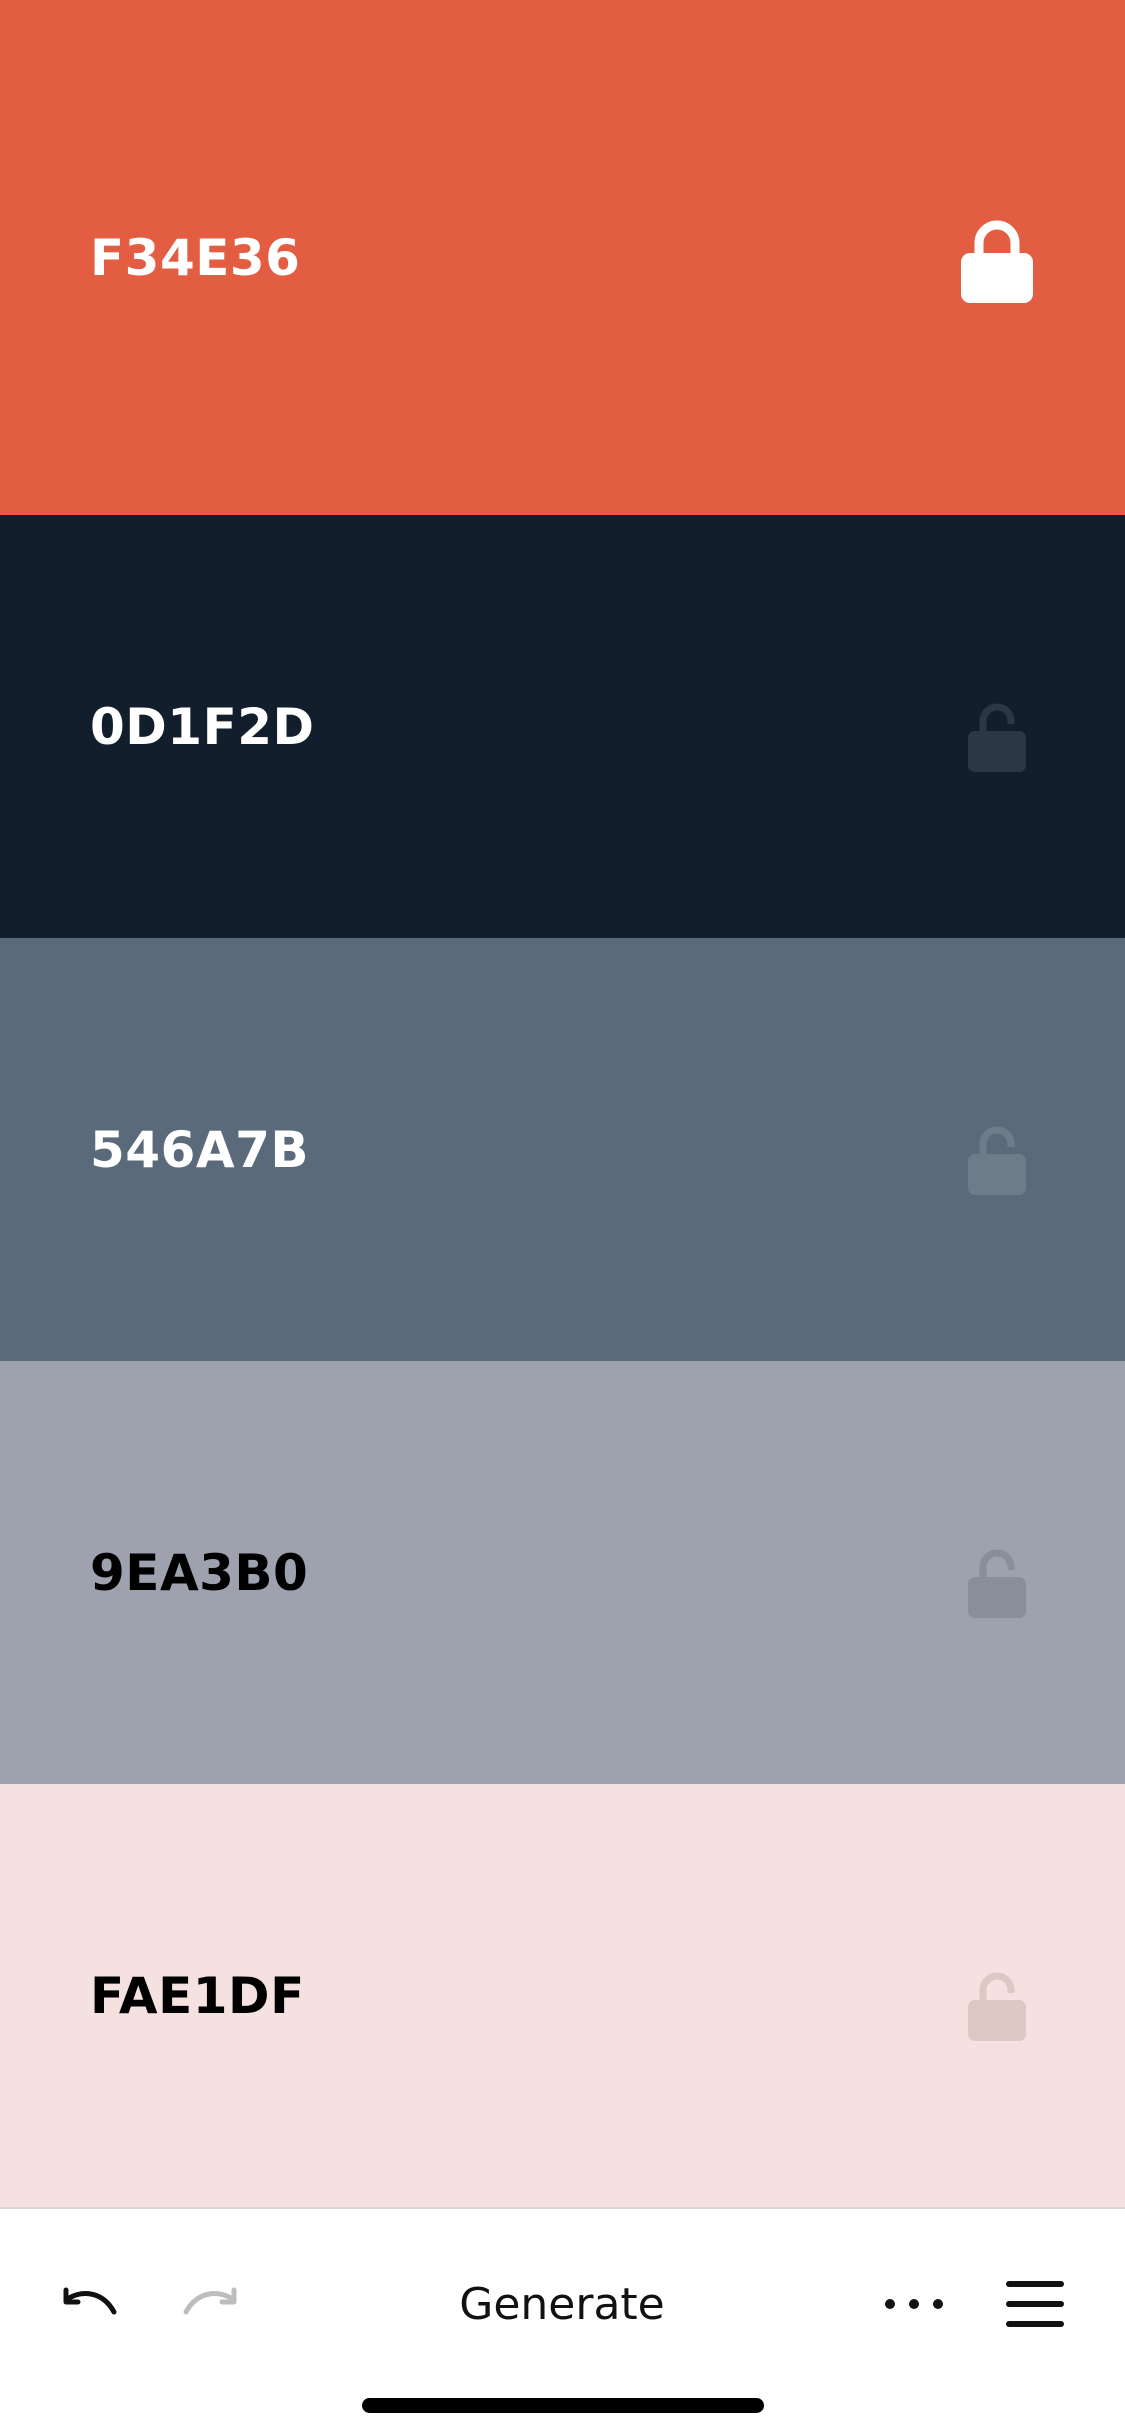 The width and height of the screenshot is (1125, 2436). I want to click on menu-button, so click(1035, 2304).